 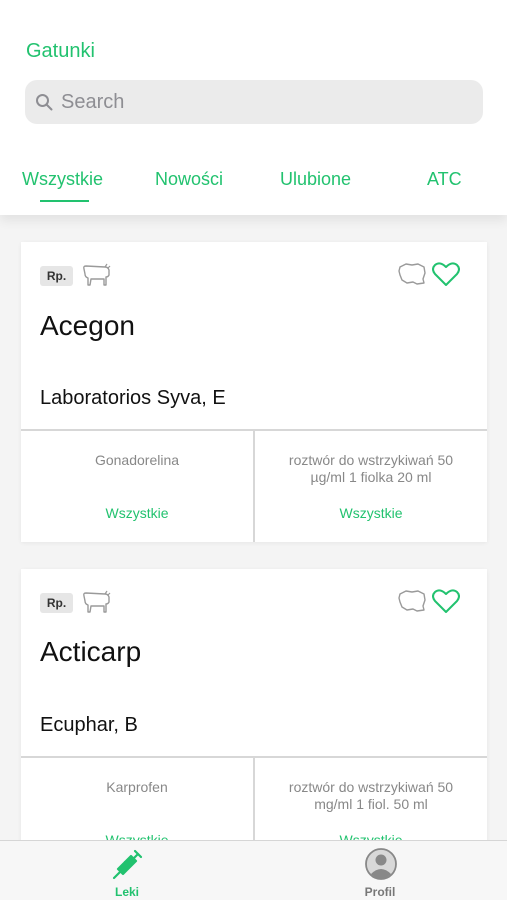 I want to click on search-input, so click(x=261, y=102).